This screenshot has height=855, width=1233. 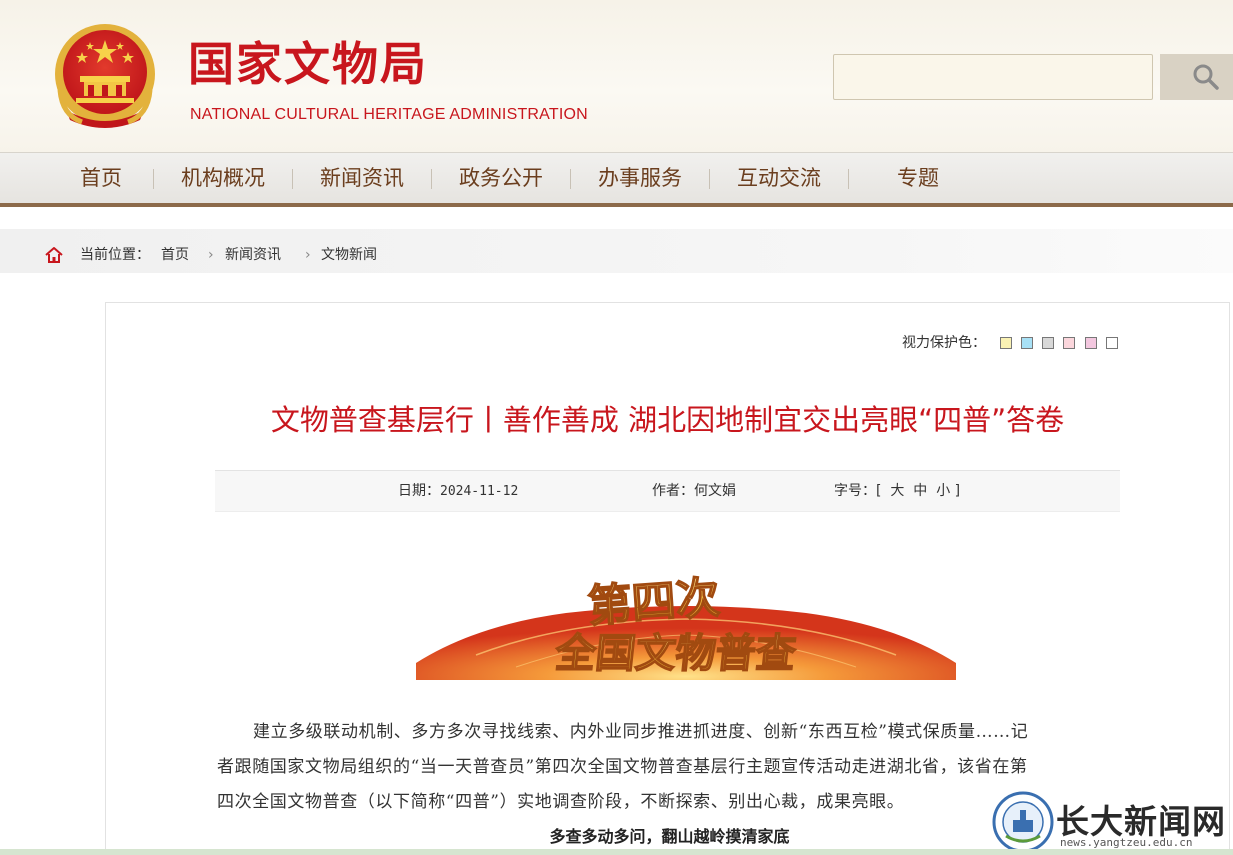 What do you see at coordinates (105, 76) in the screenshot?
I see `national-emblem-logo` at bounding box center [105, 76].